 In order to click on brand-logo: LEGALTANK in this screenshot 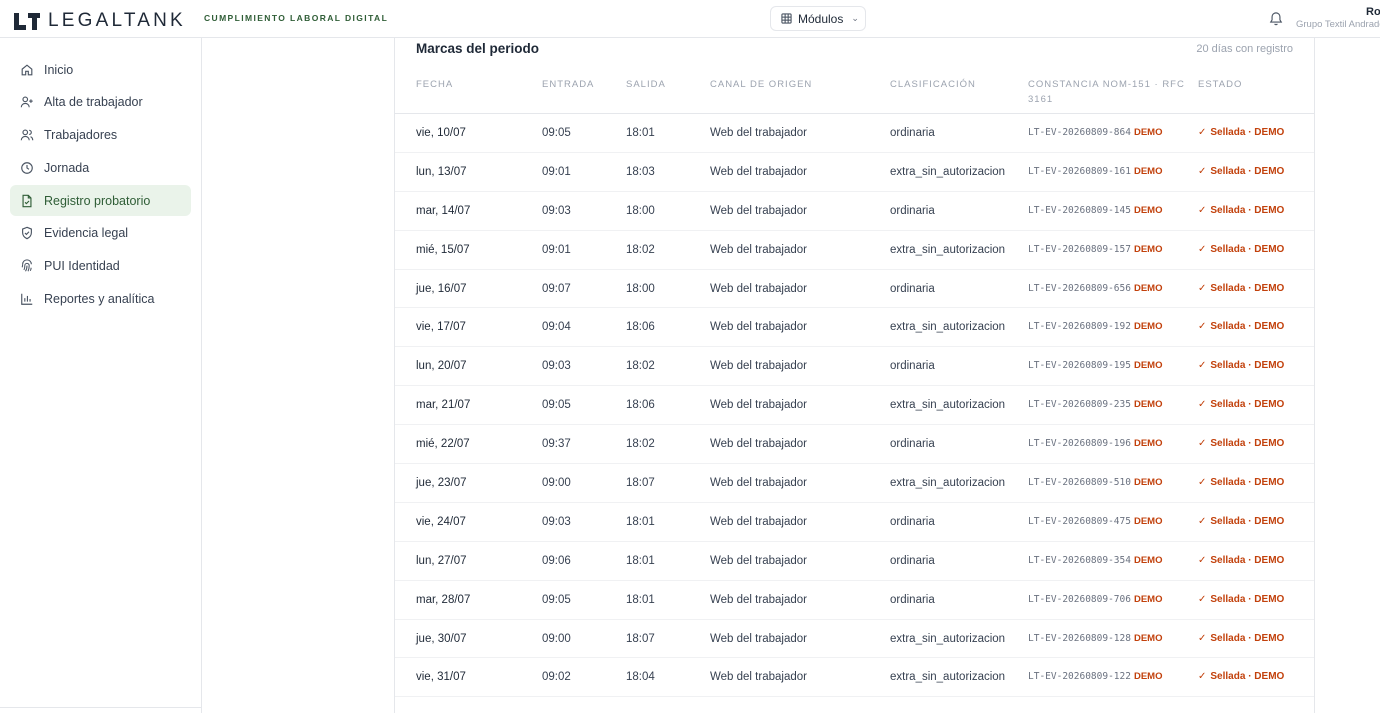, I will do `click(100, 21)`.